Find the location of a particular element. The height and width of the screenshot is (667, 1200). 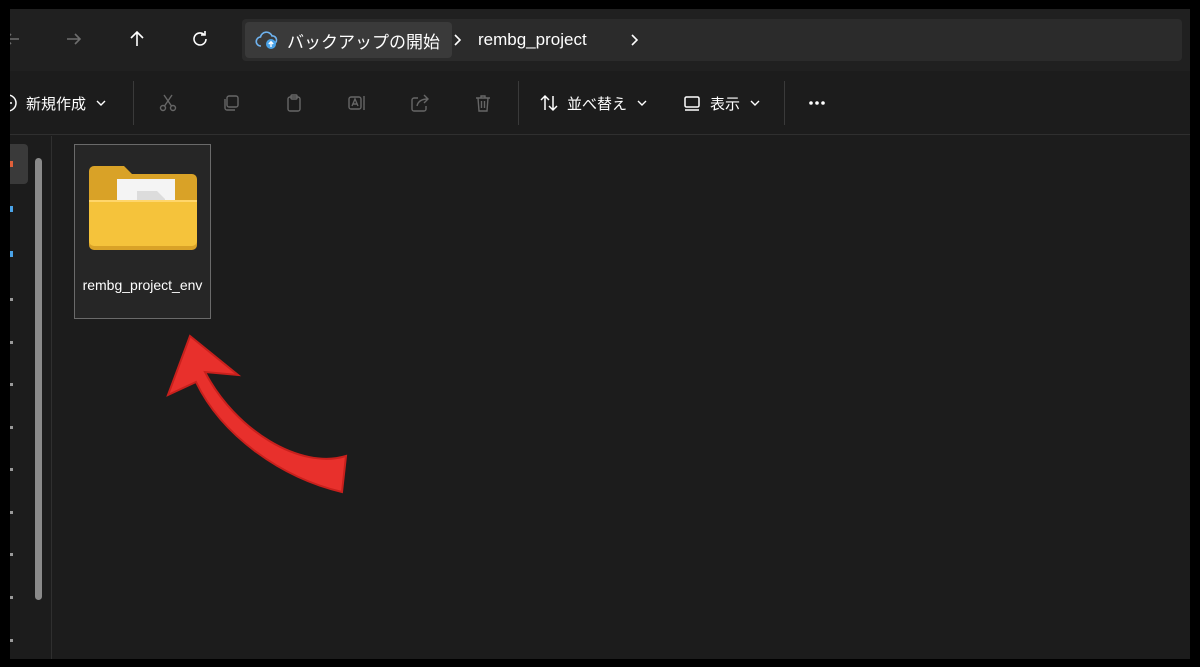

delete-icon is located at coordinates (483, 103).